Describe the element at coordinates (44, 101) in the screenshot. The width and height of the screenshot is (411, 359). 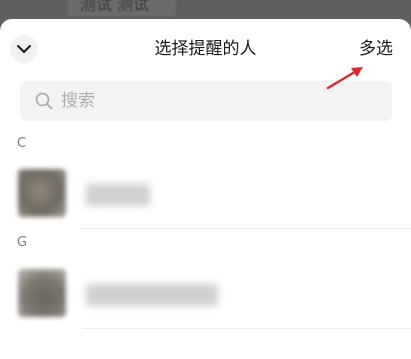
I see `search-icon` at that location.